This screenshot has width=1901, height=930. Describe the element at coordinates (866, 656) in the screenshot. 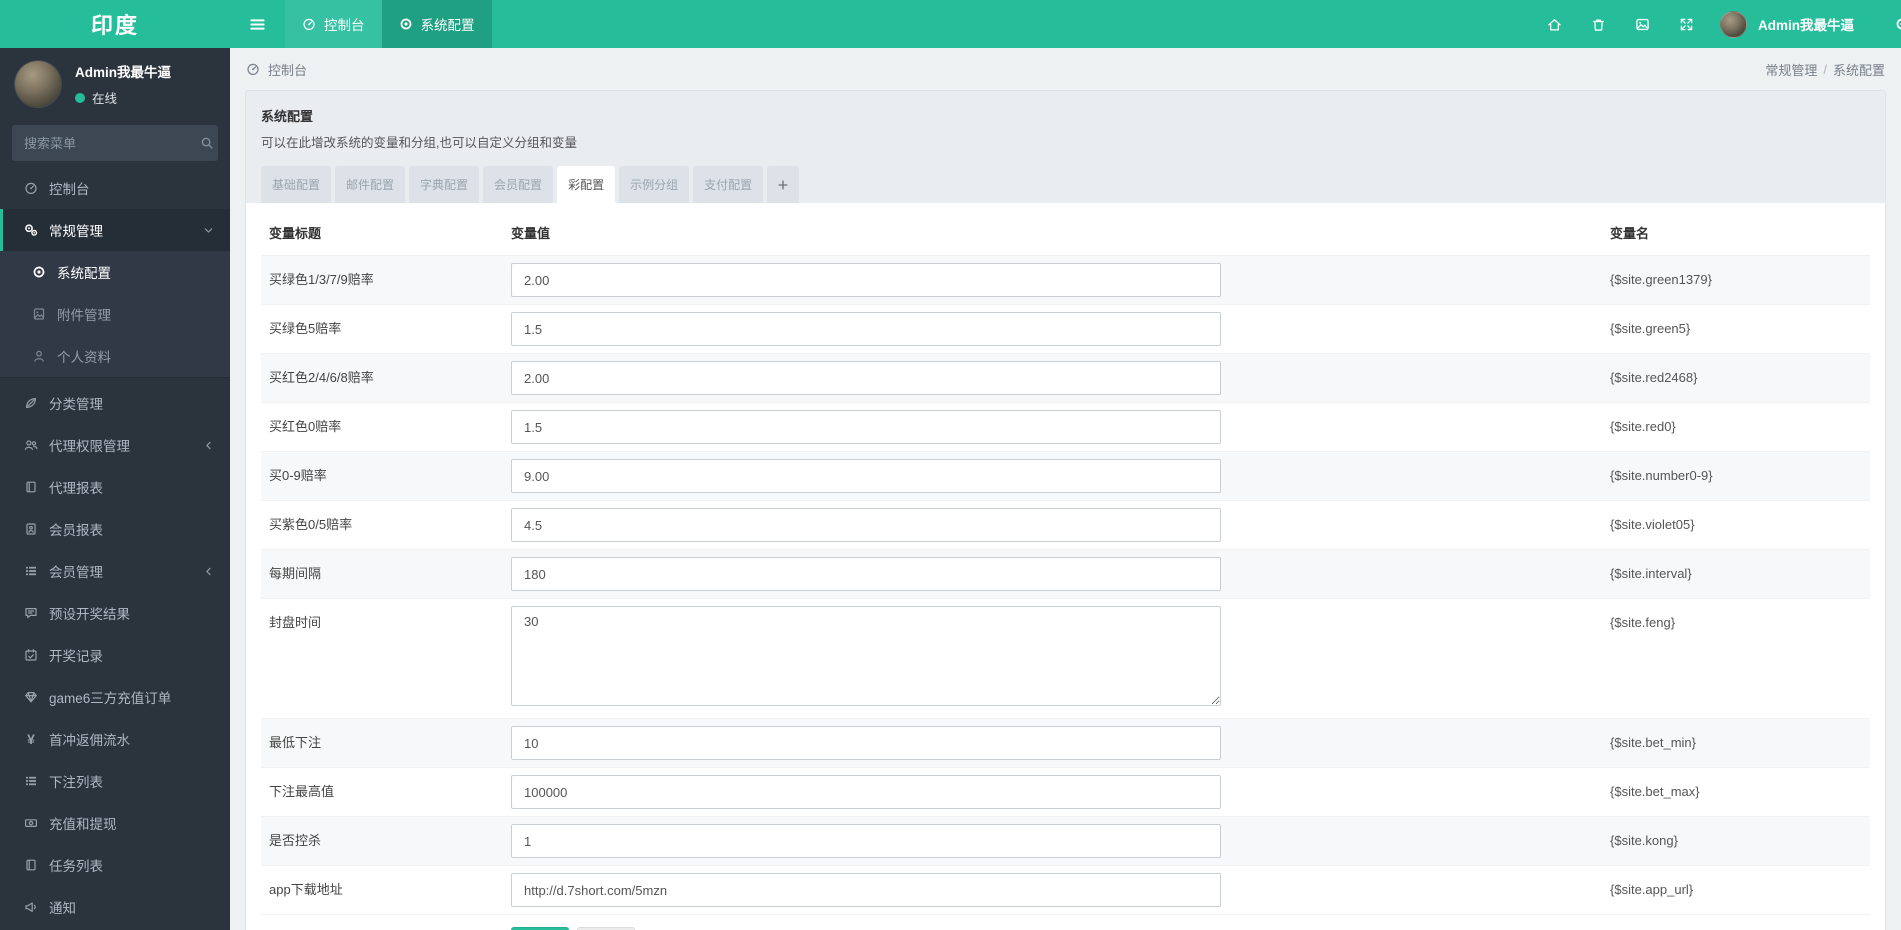

I see `value-textarea: 30` at that location.